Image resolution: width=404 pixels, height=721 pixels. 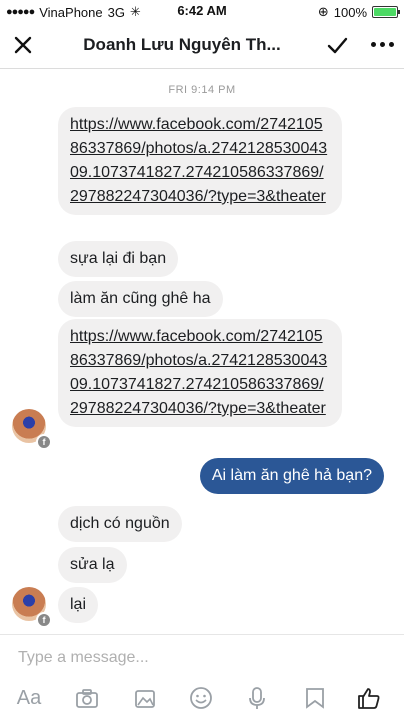 What do you see at coordinates (92, 565) in the screenshot?
I see `message-bubble: sửa lạ` at bounding box center [92, 565].